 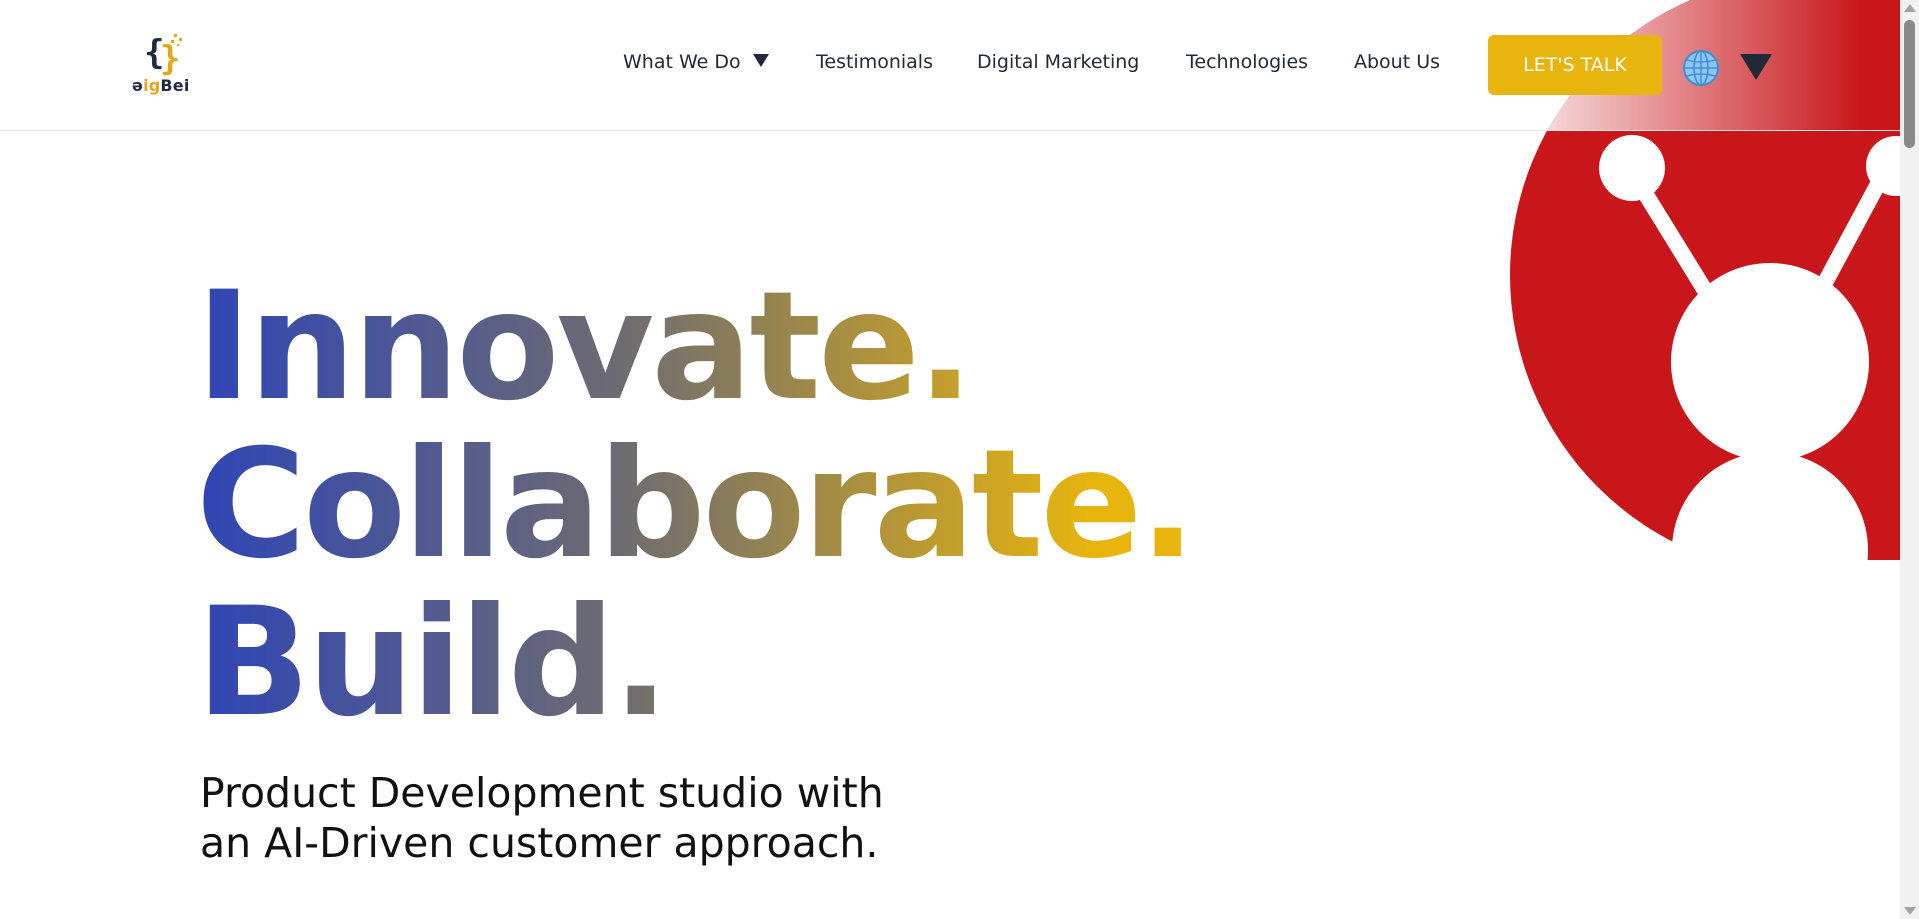 I want to click on lets-talk-button: LET'S TALK, so click(x=1575, y=65).